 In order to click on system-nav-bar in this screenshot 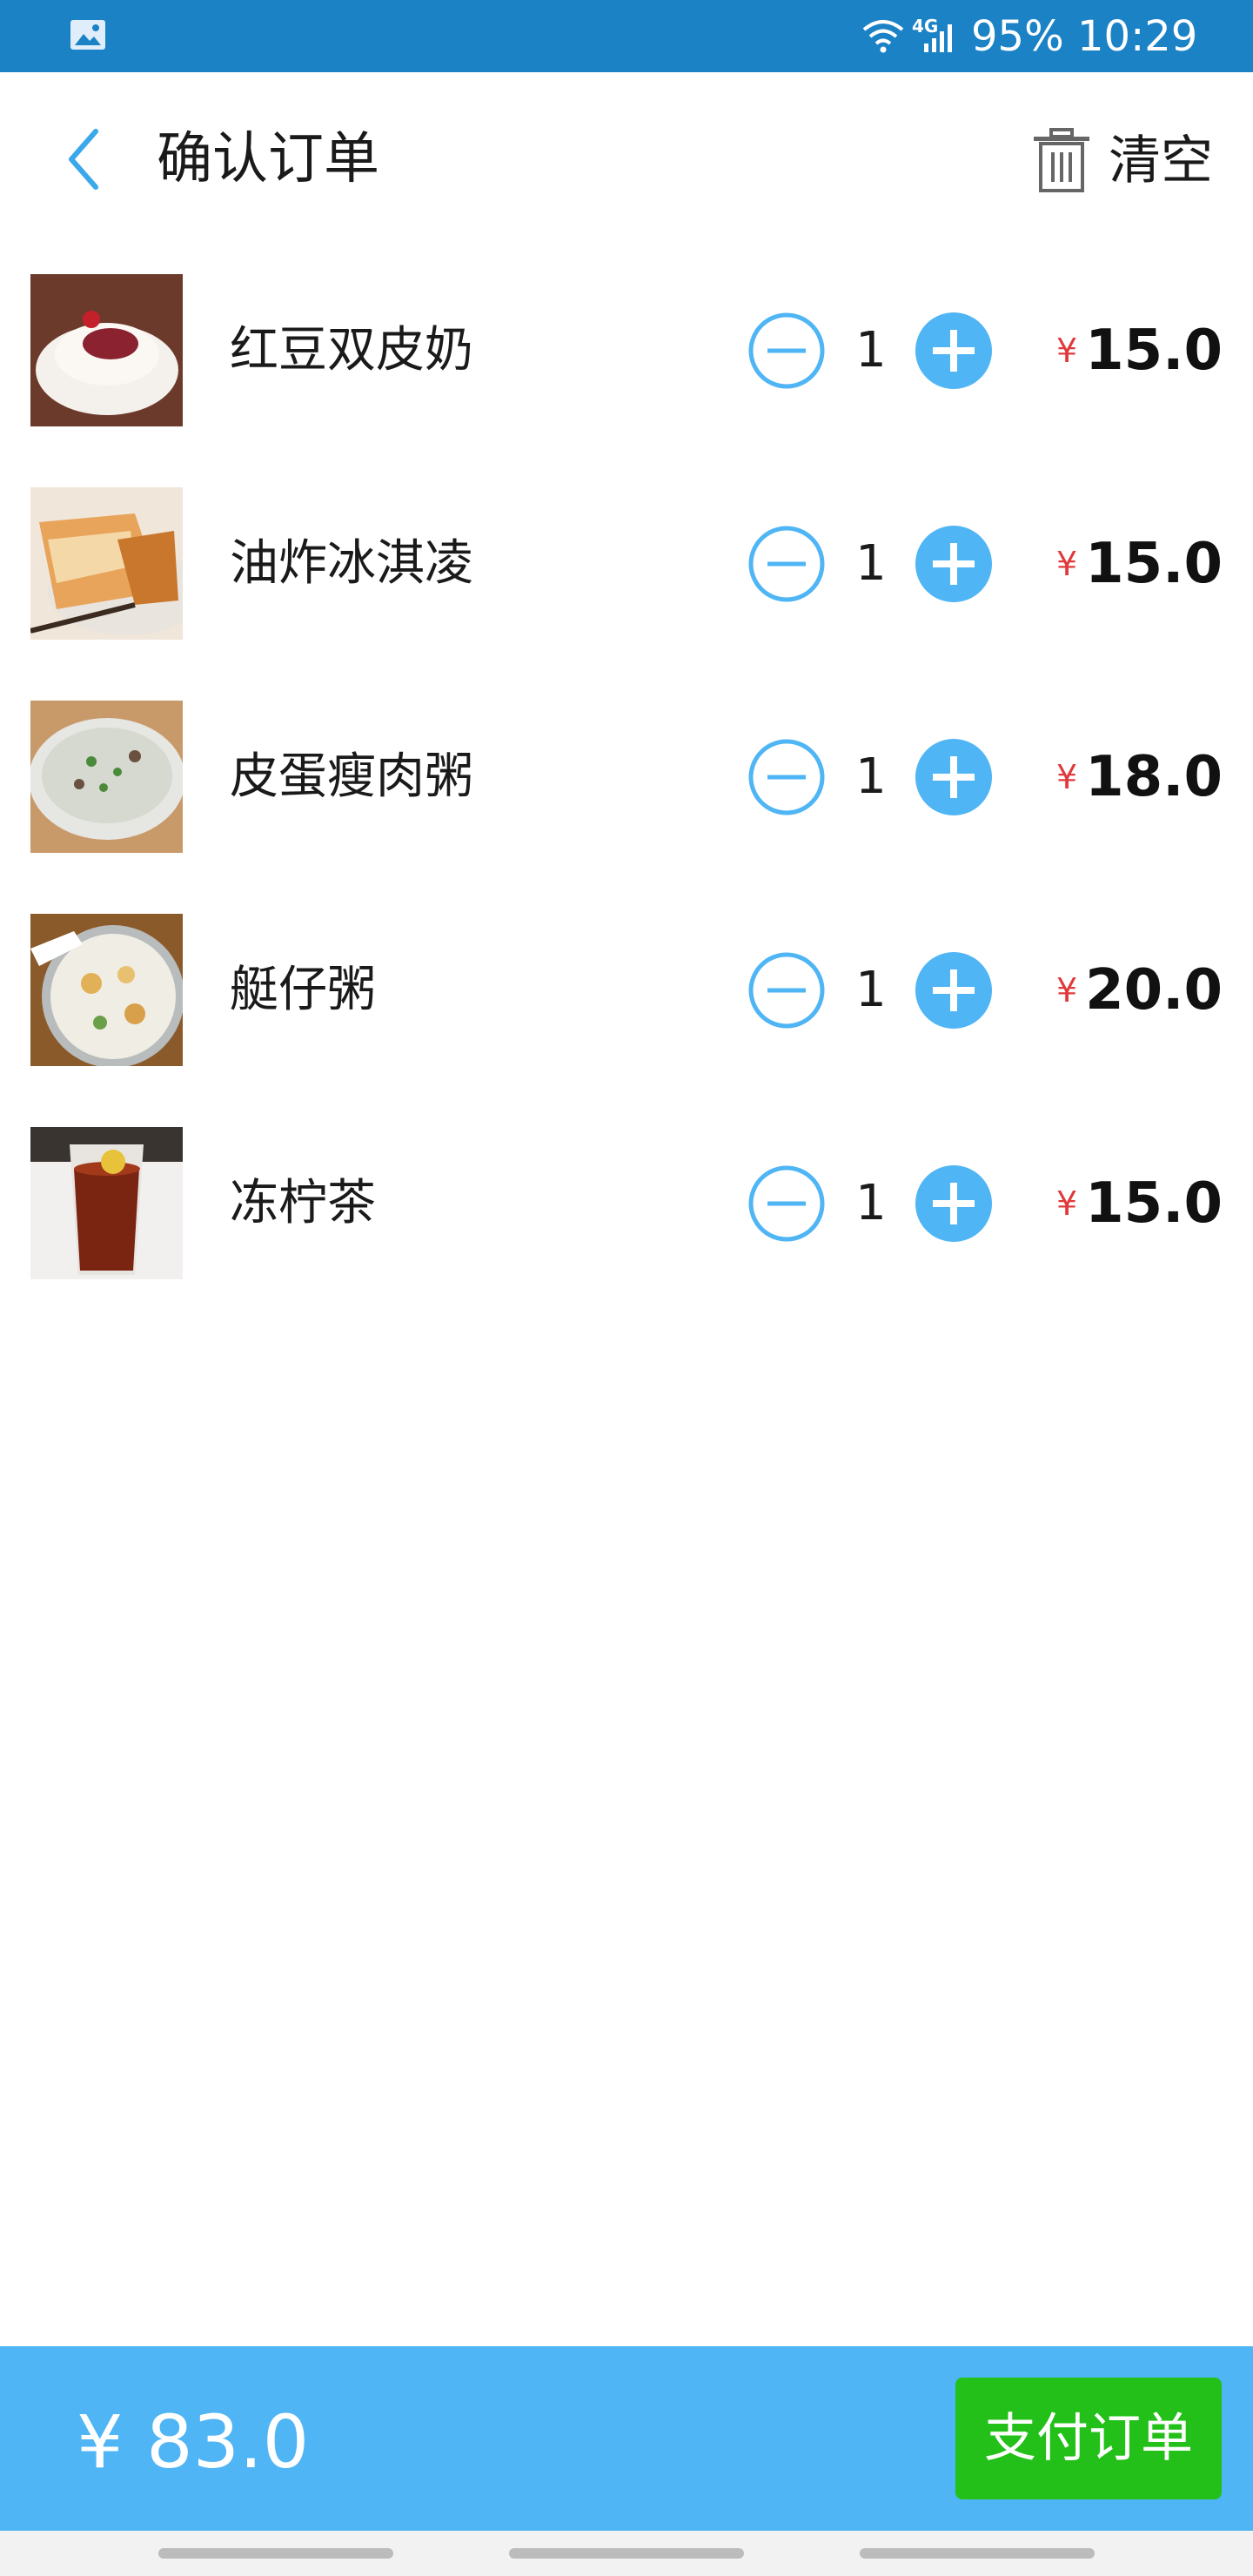, I will do `click(626, 2554)`.